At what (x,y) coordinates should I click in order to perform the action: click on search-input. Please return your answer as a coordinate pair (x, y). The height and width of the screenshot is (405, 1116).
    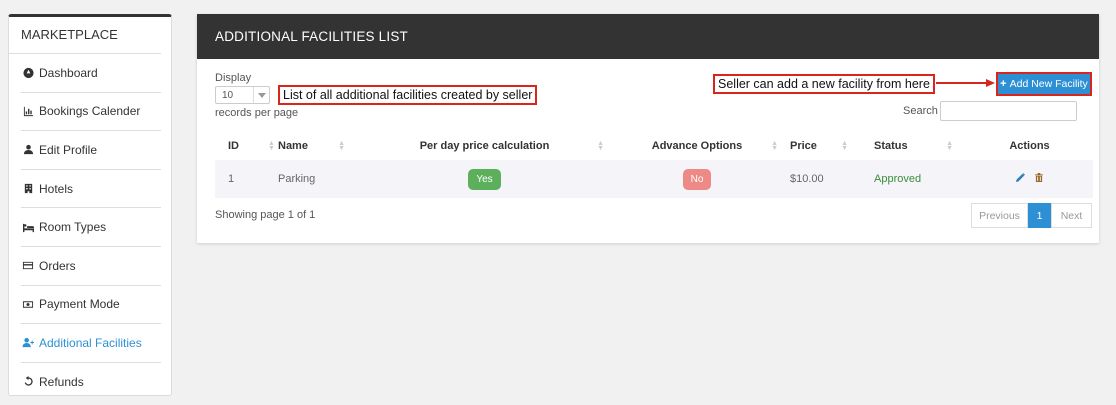
    Looking at the image, I should click on (1008, 111).